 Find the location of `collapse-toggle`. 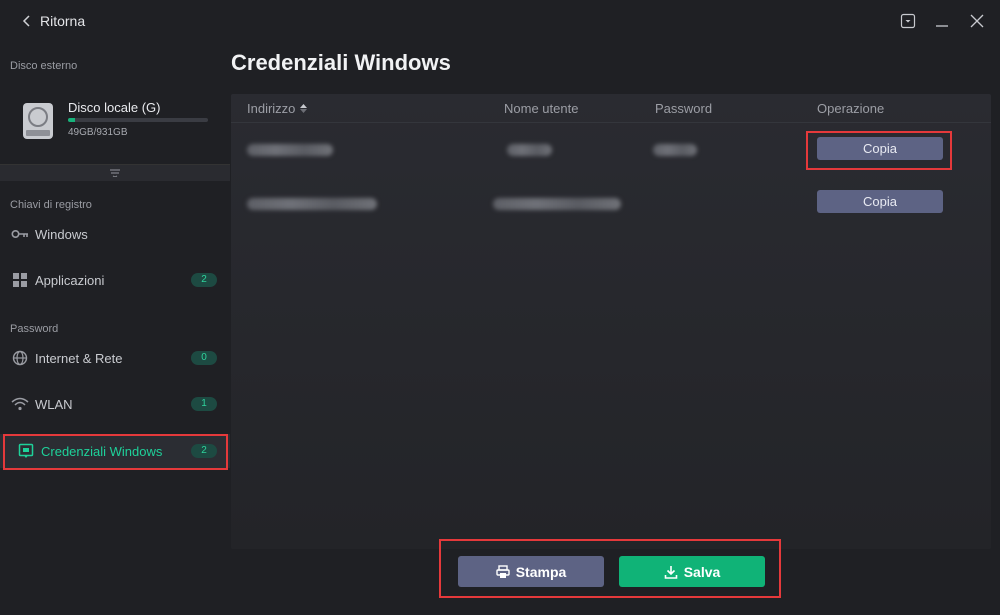

collapse-toggle is located at coordinates (115, 172).